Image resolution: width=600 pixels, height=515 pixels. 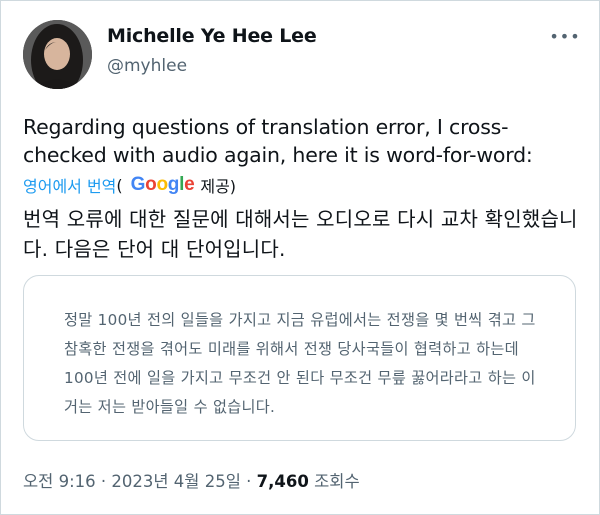 I want to click on author-handle: @myhlee, so click(x=147, y=66).